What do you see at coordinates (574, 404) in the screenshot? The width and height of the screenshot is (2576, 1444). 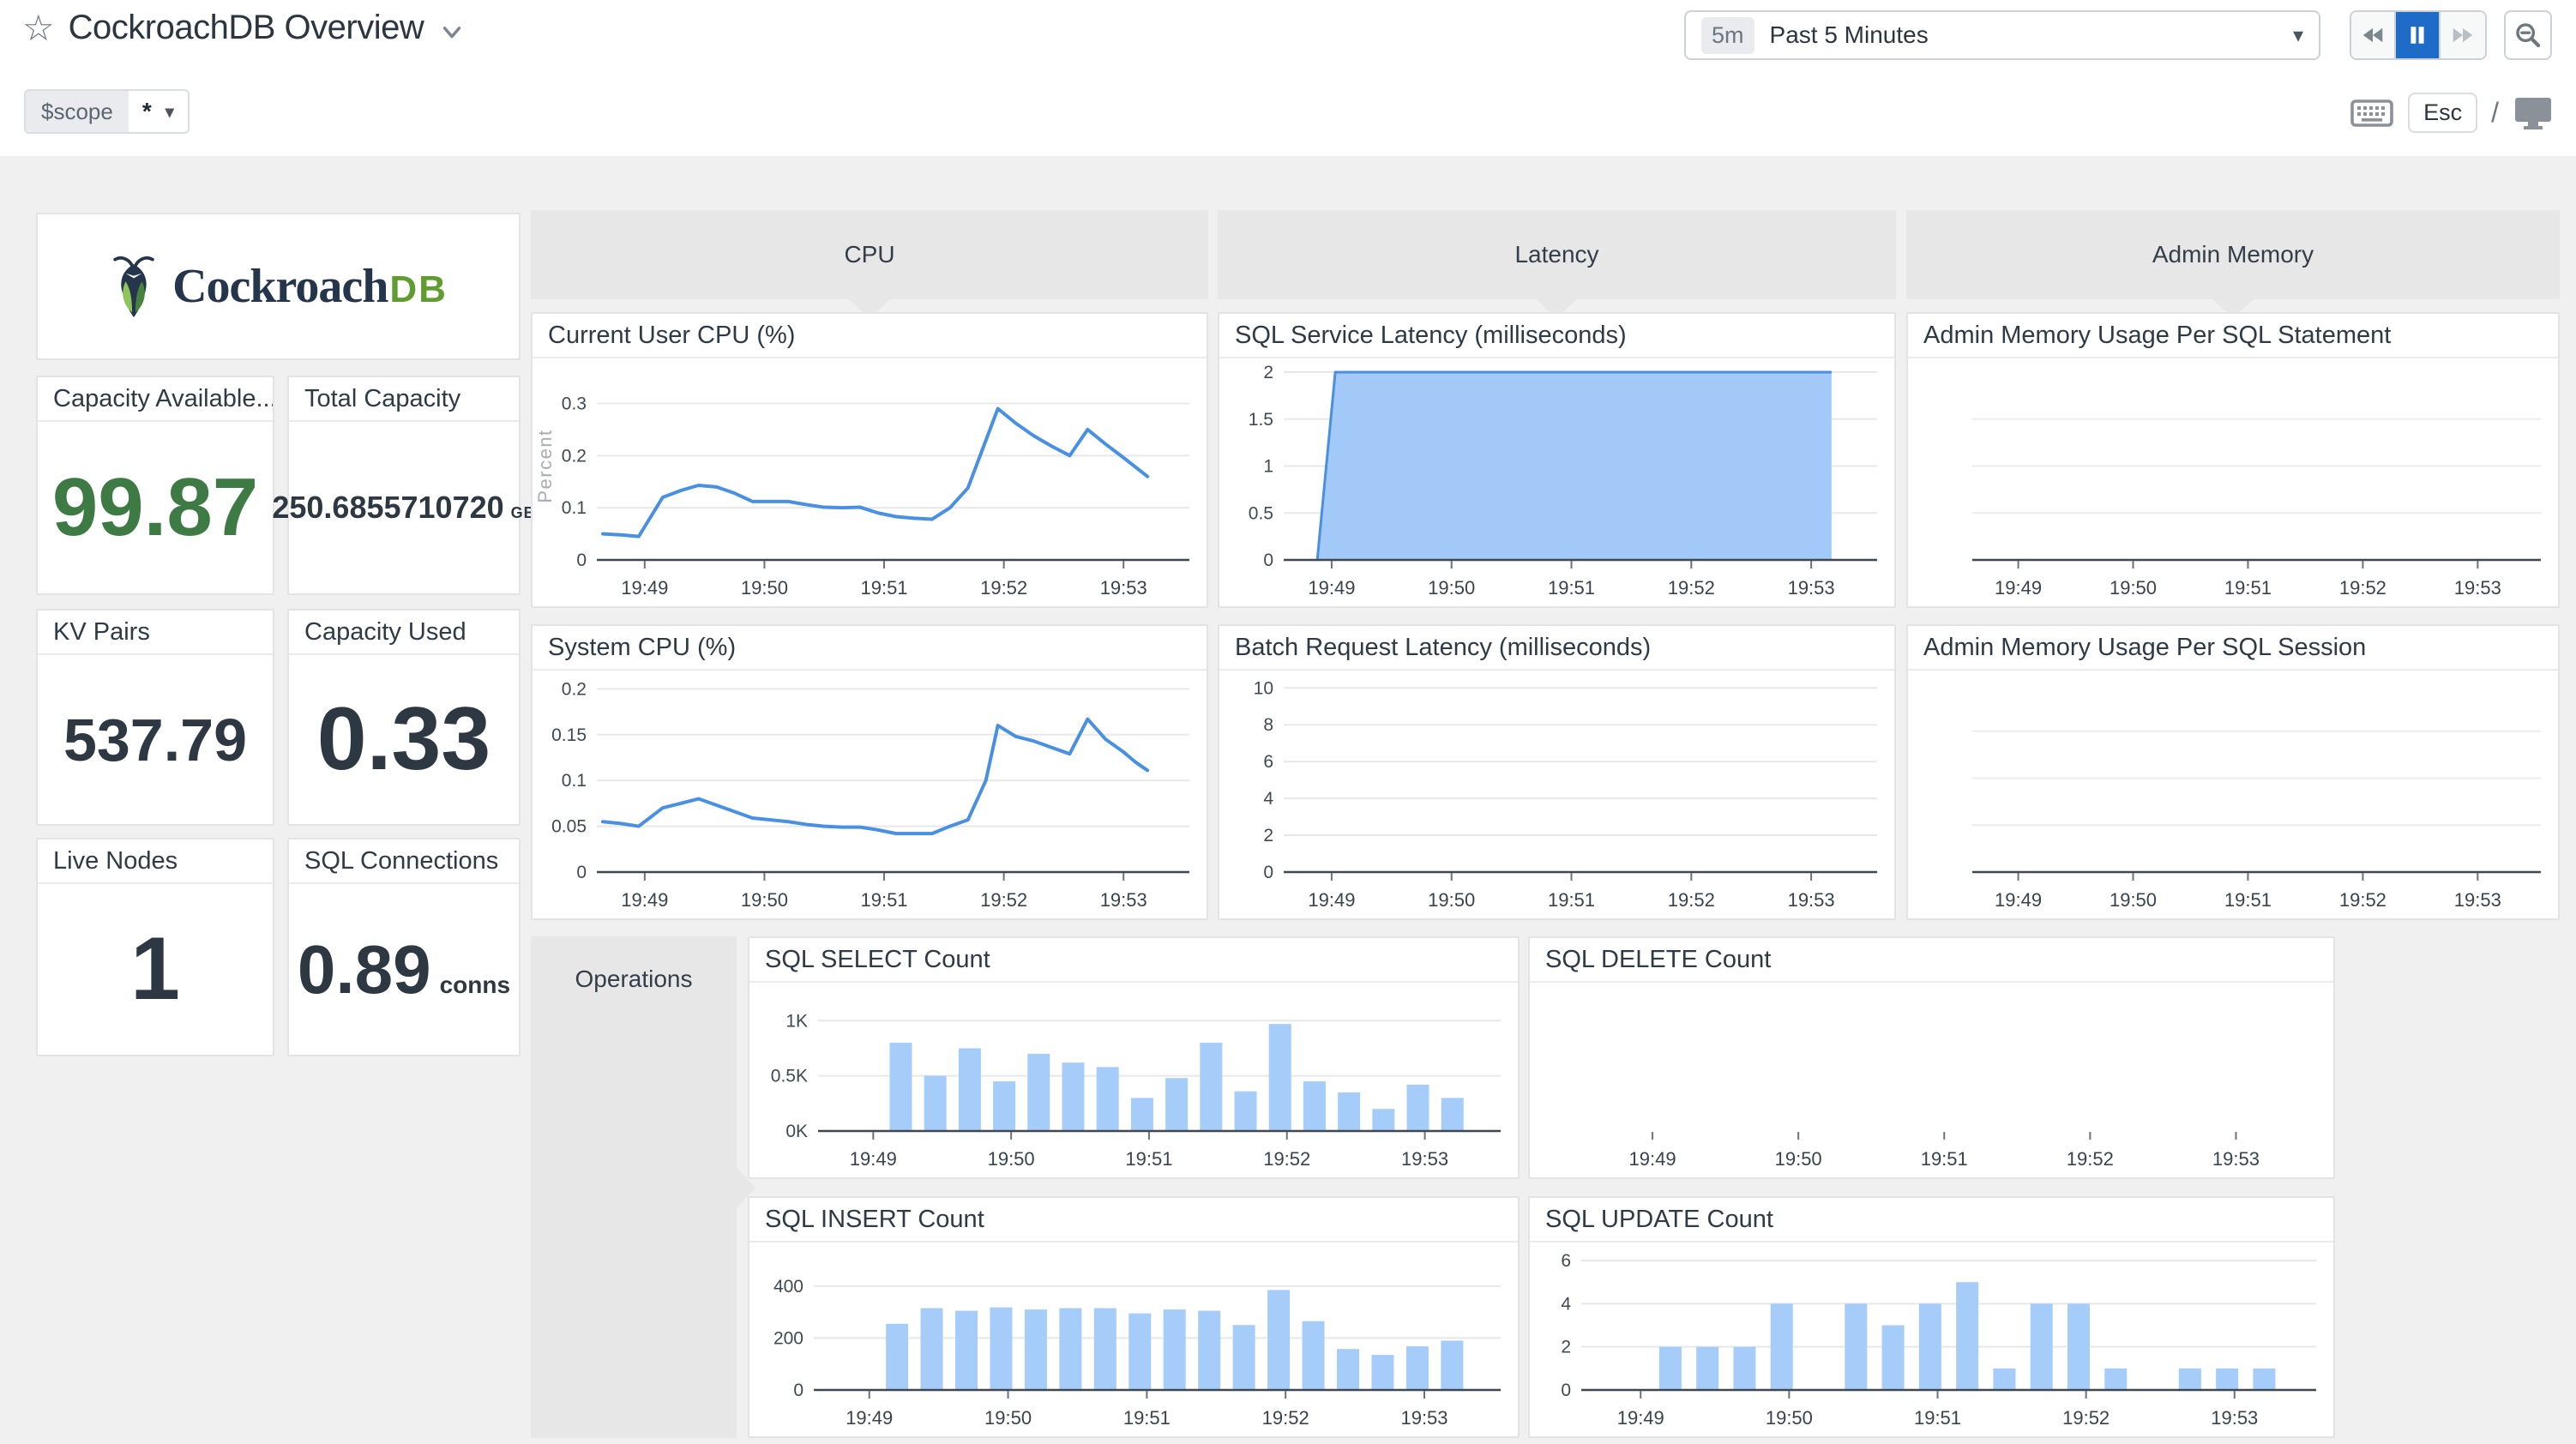 I see `svg-text: 0.3` at bounding box center [574, 404].